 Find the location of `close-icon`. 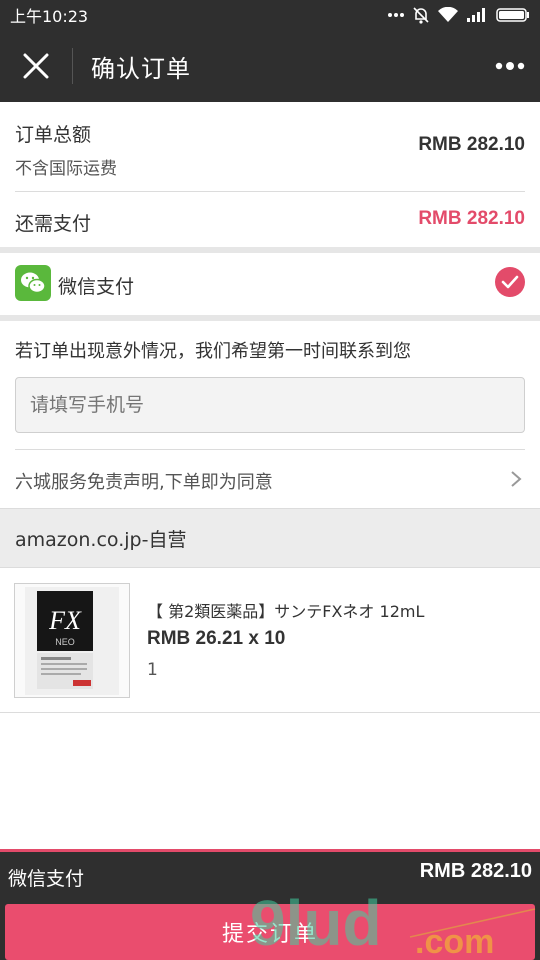

close-icon is located at coordinates (36, 66).